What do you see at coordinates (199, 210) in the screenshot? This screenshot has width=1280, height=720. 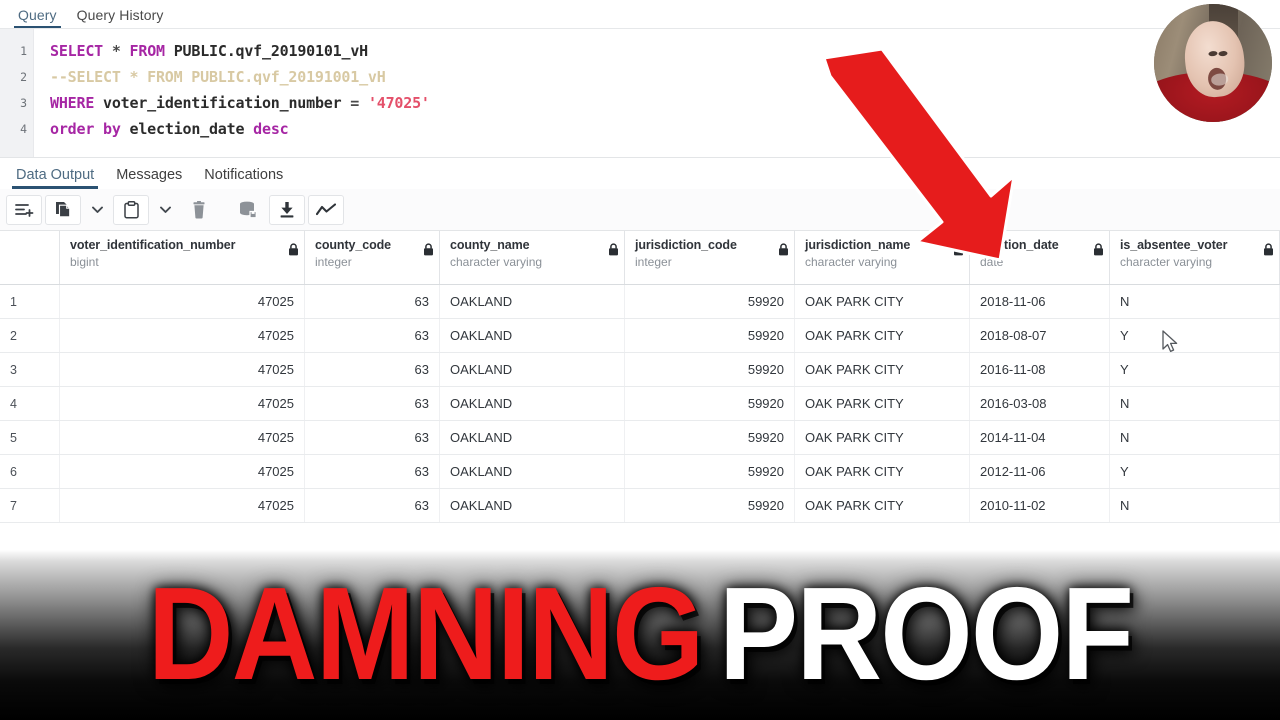 I see `delete-icon` at bounding box center [199, 210].